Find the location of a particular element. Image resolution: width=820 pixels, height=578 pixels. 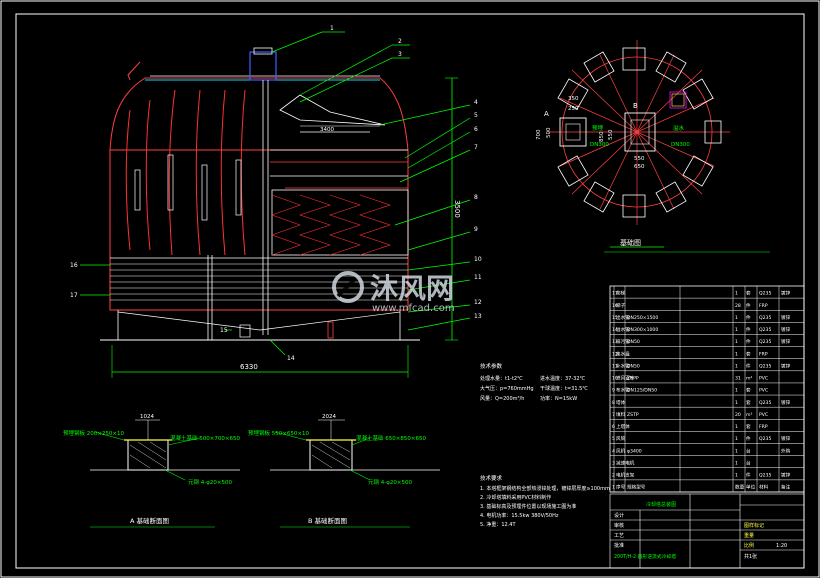

callout-15: 15 is located at coordinates (224, 330).